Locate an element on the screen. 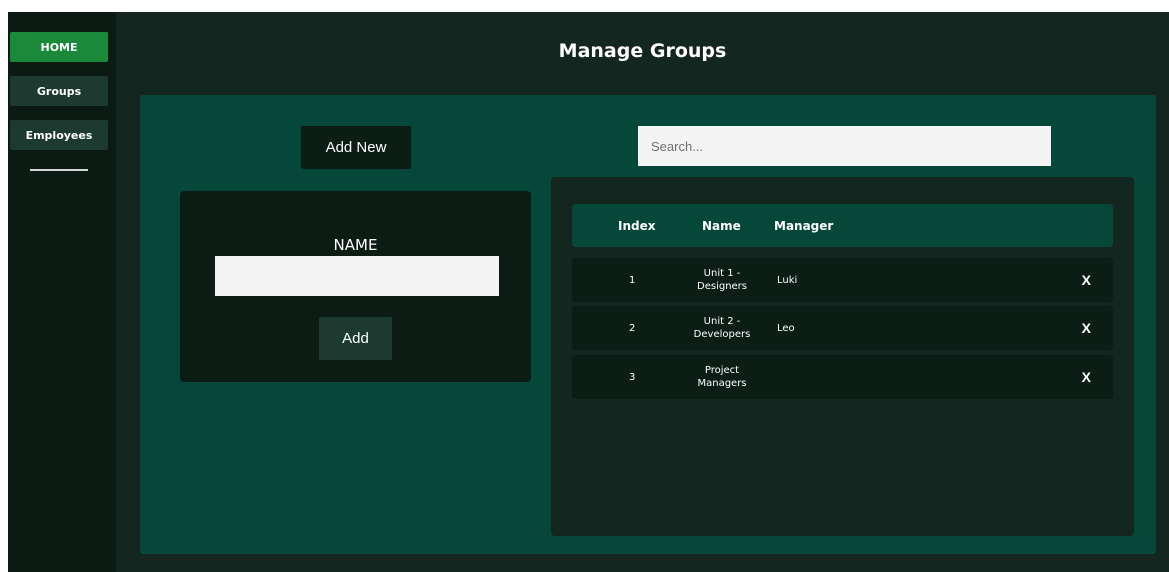 This screenshot has width=1169, height=572. sidebar: HOME Groups Employees is located at coordinates (62, 292).